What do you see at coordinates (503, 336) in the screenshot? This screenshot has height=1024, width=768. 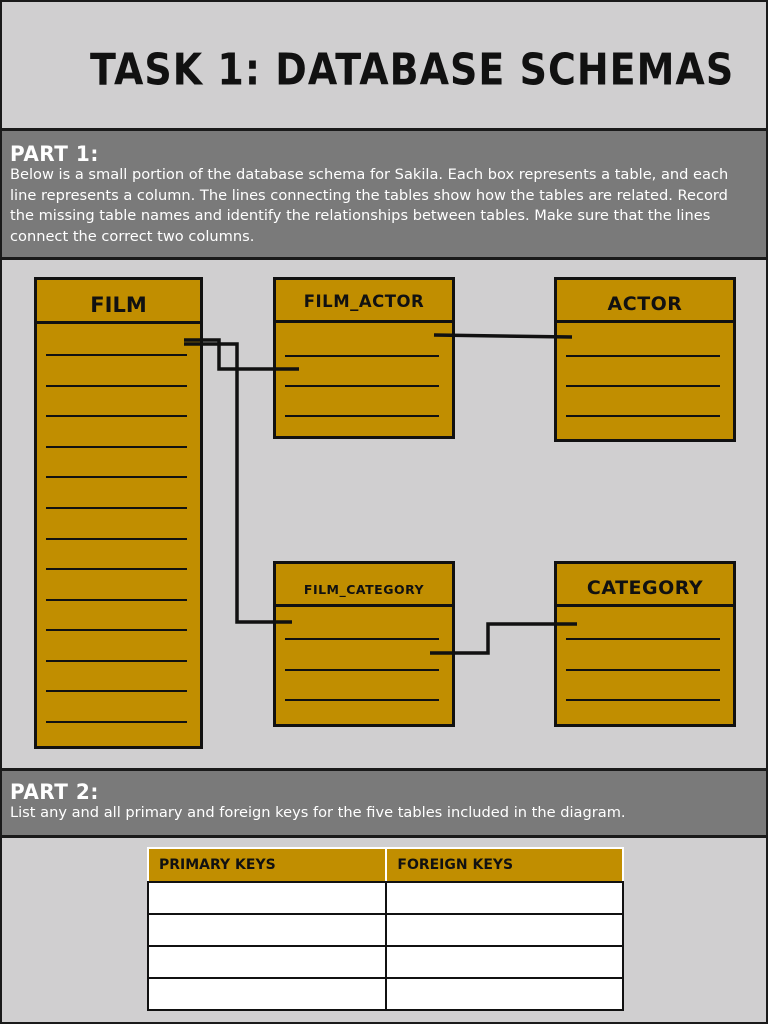 I see `relationship-film-actor-to-actor` at bounding box center [503, 336].